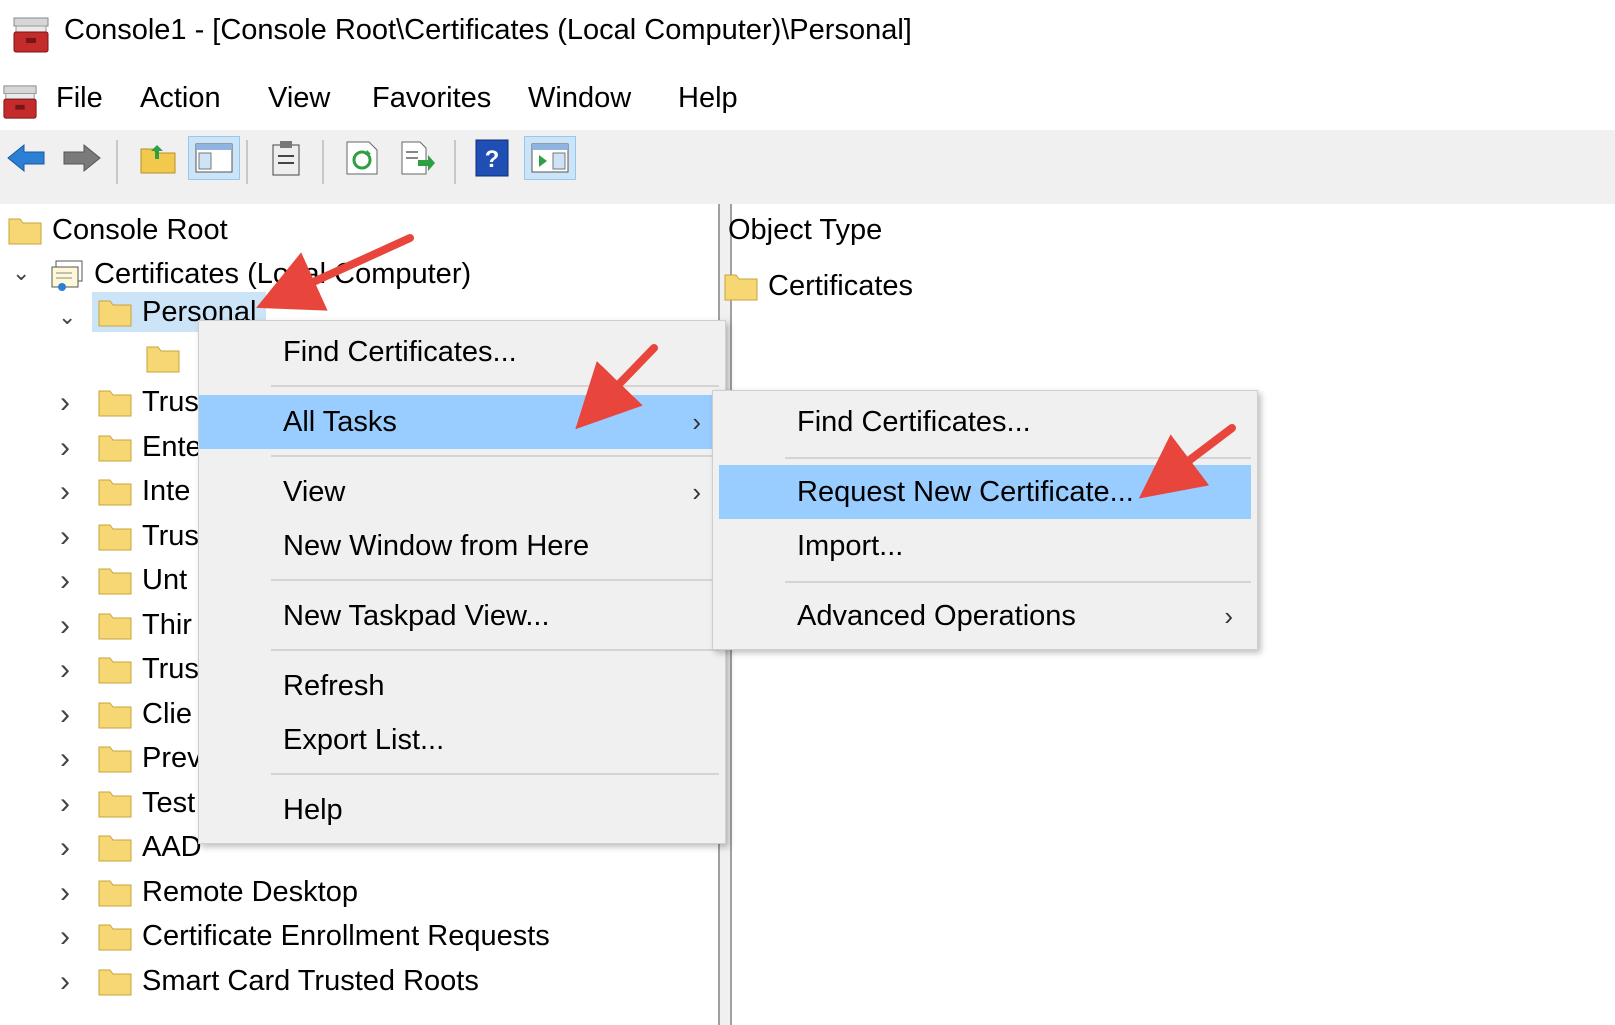 The width and height of the screenshot is (1615, 1025). I want to click on export-list-button, so click(418, 158).